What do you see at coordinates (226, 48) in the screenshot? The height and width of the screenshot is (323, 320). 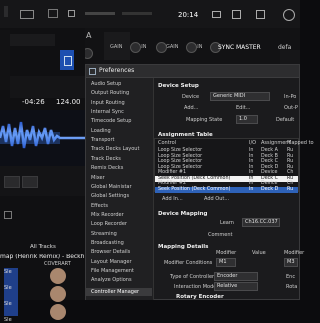 I see `sync-button: SYNC` at bounding box center [226, 48].